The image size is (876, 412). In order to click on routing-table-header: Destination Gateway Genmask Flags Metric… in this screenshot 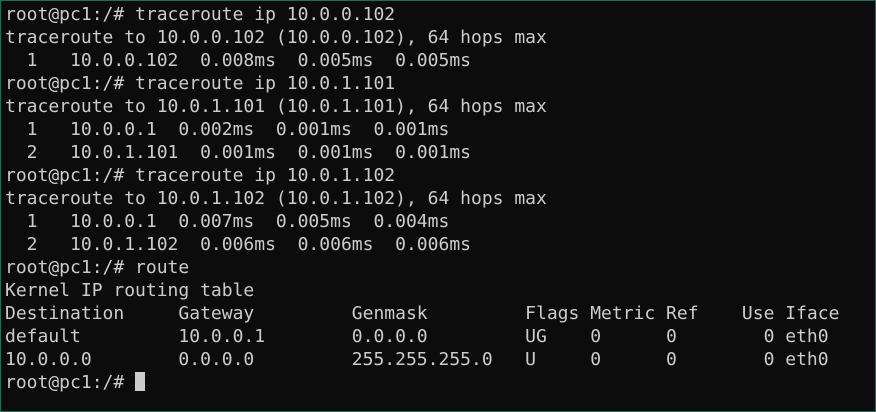, I will do `click(422, 313)`.